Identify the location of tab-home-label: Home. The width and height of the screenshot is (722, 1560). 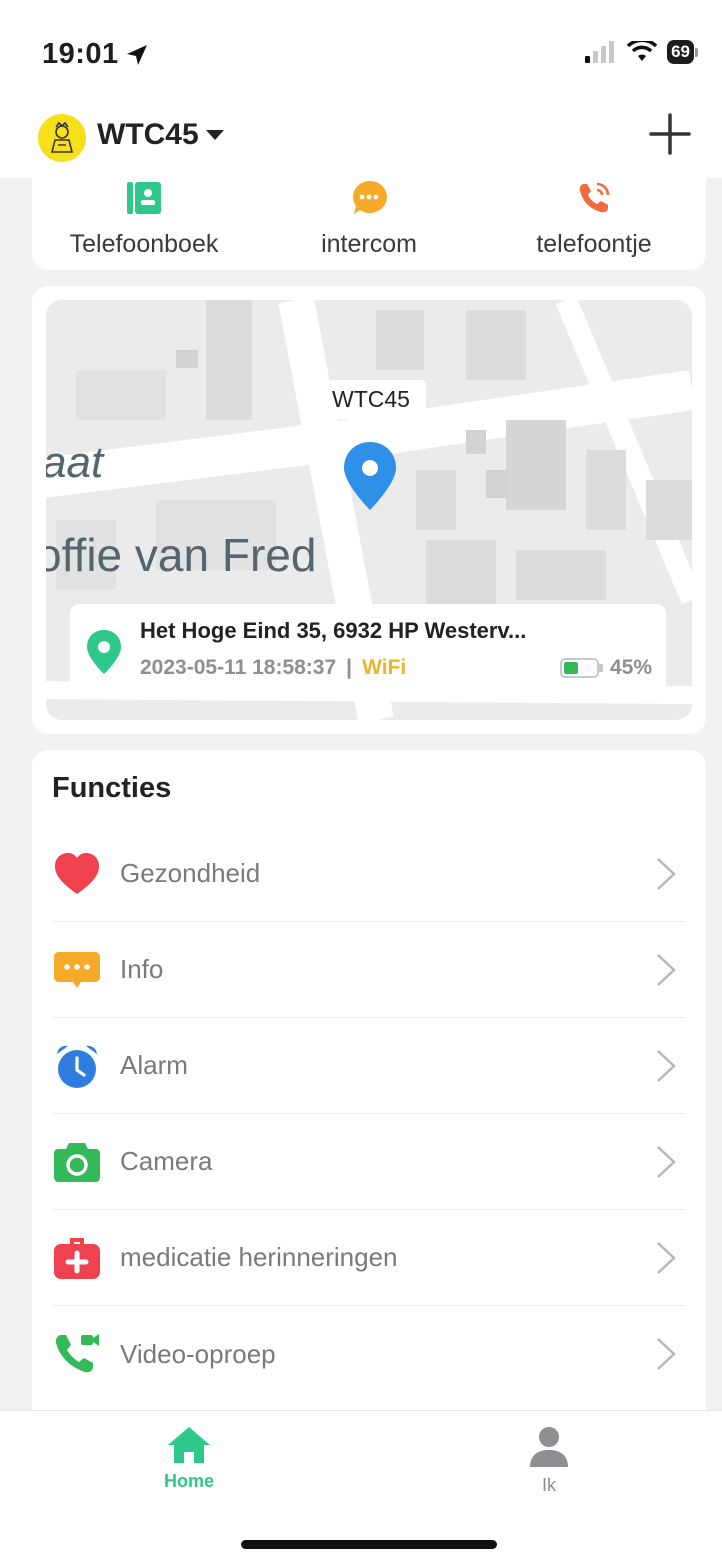
(188, 1481).